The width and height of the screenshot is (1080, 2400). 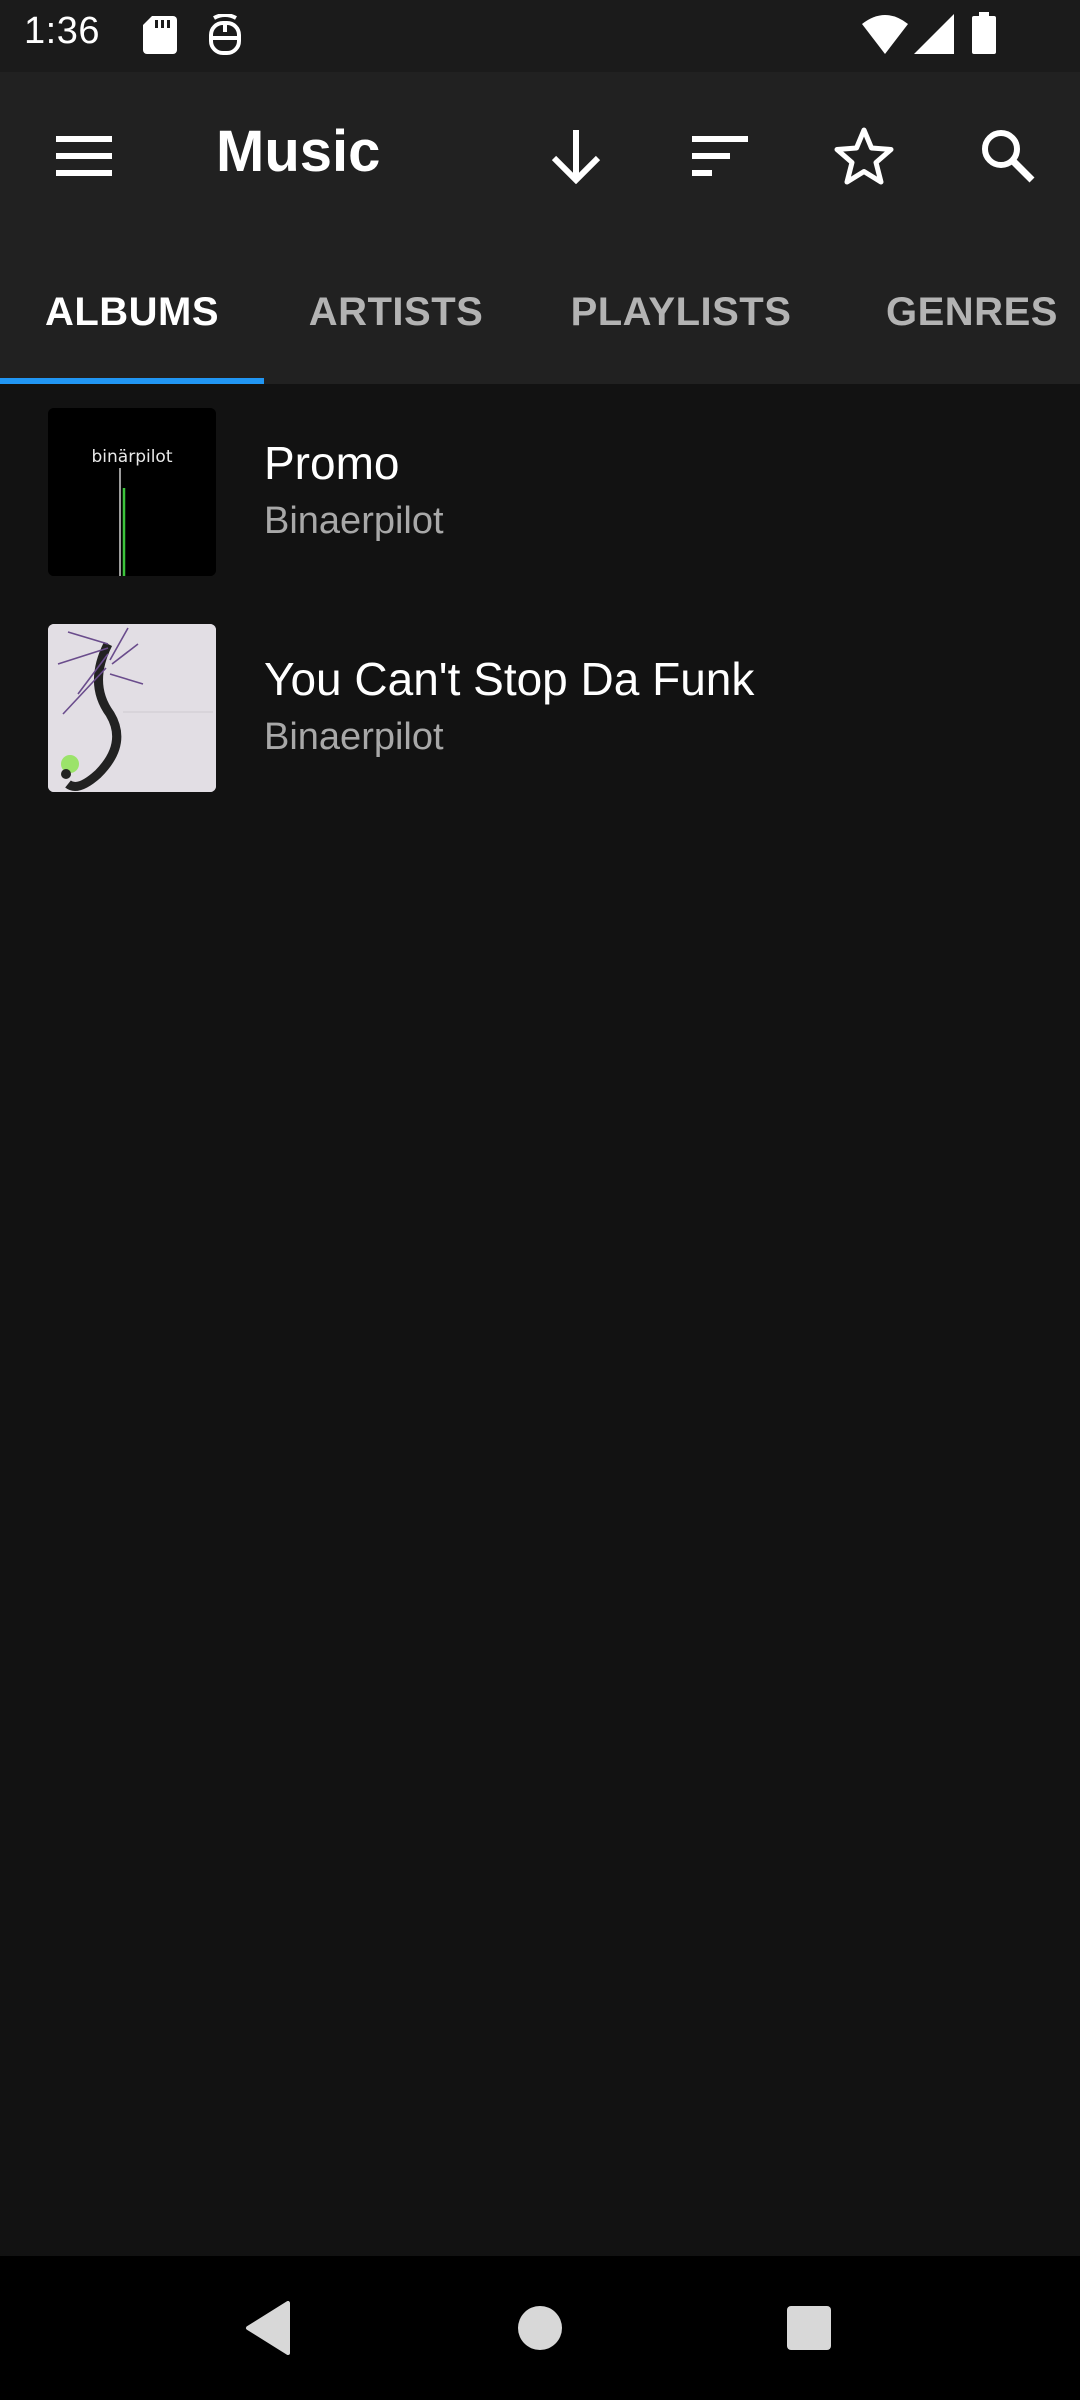 I want to click on sd-card-icon, so click(x=160, y=35).